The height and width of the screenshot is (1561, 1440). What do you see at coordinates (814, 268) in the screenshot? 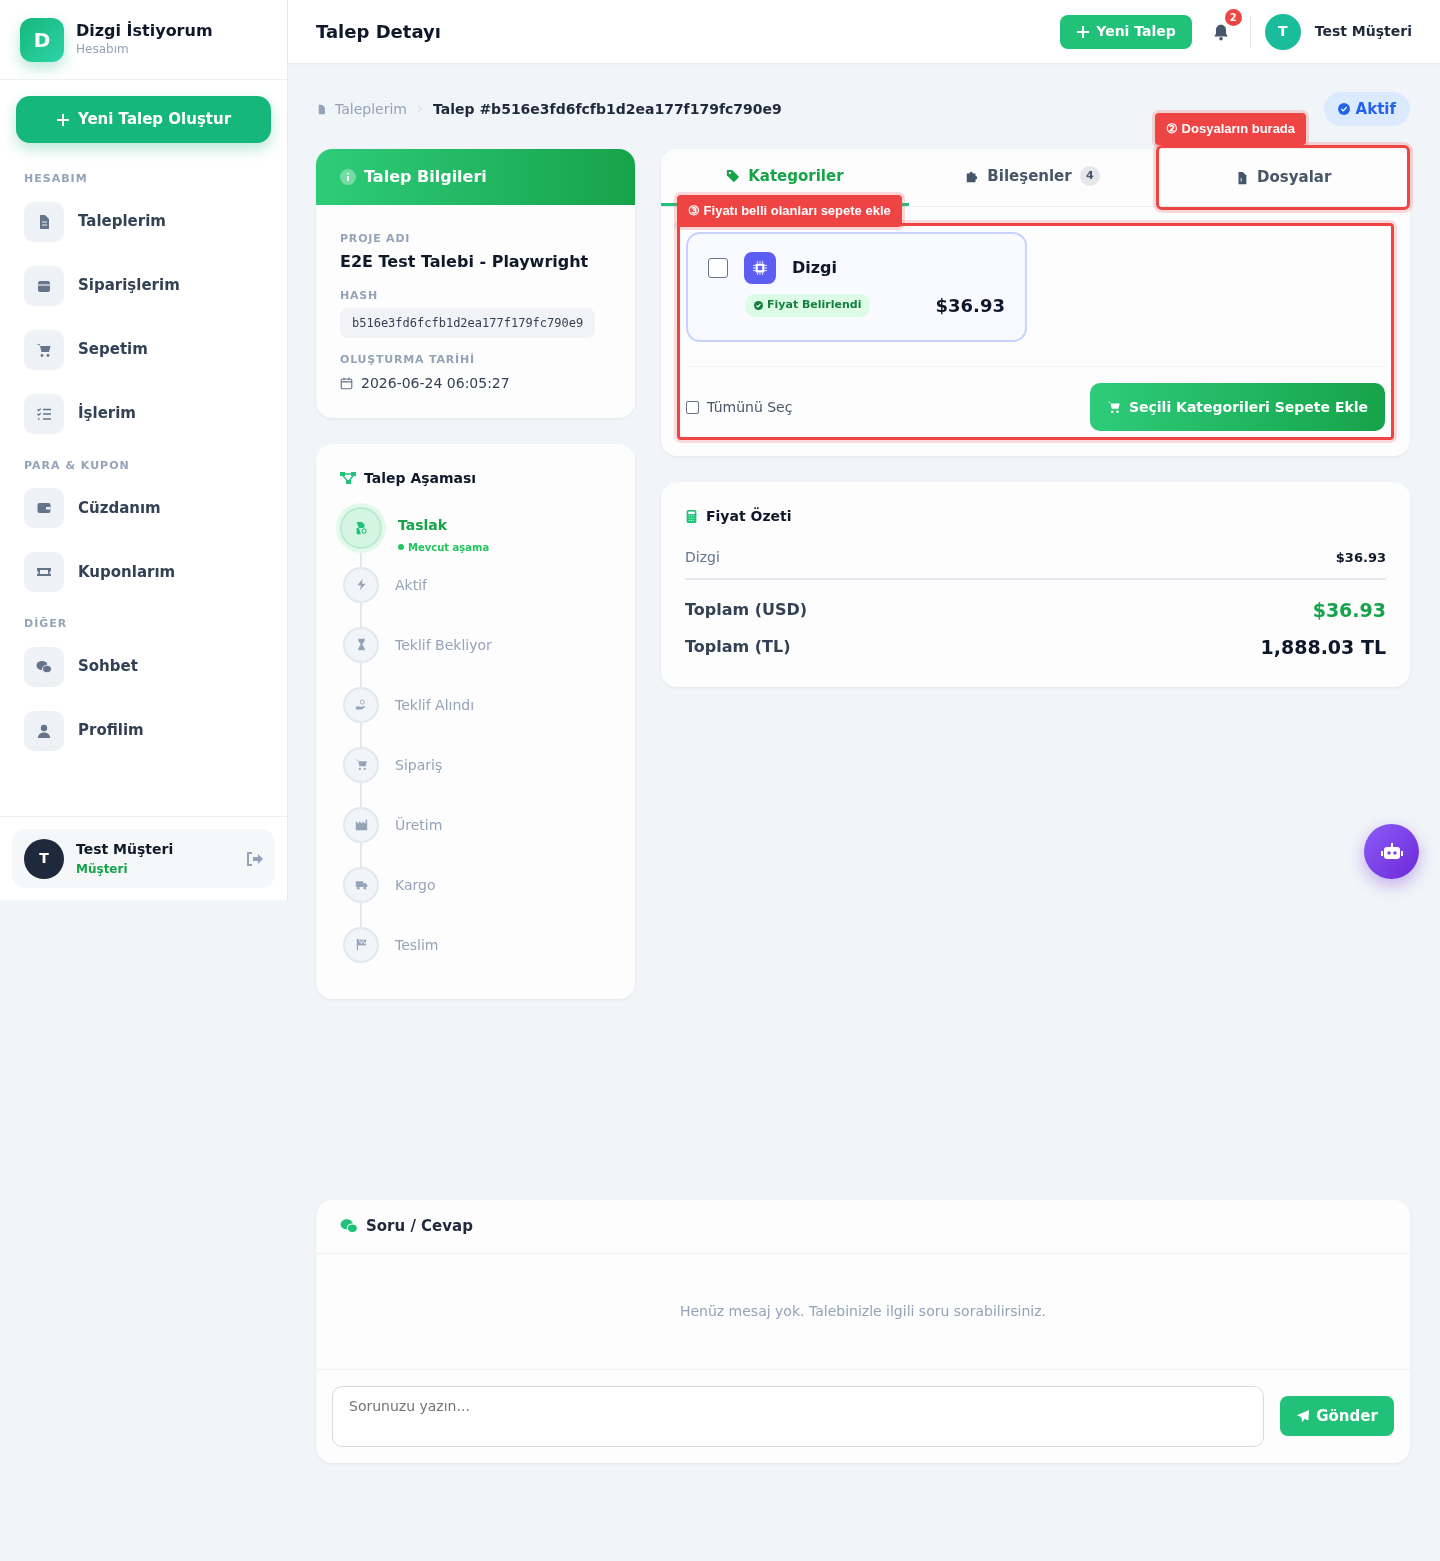
I see `category-name: Dizgi` at bounding box center [814, 268].